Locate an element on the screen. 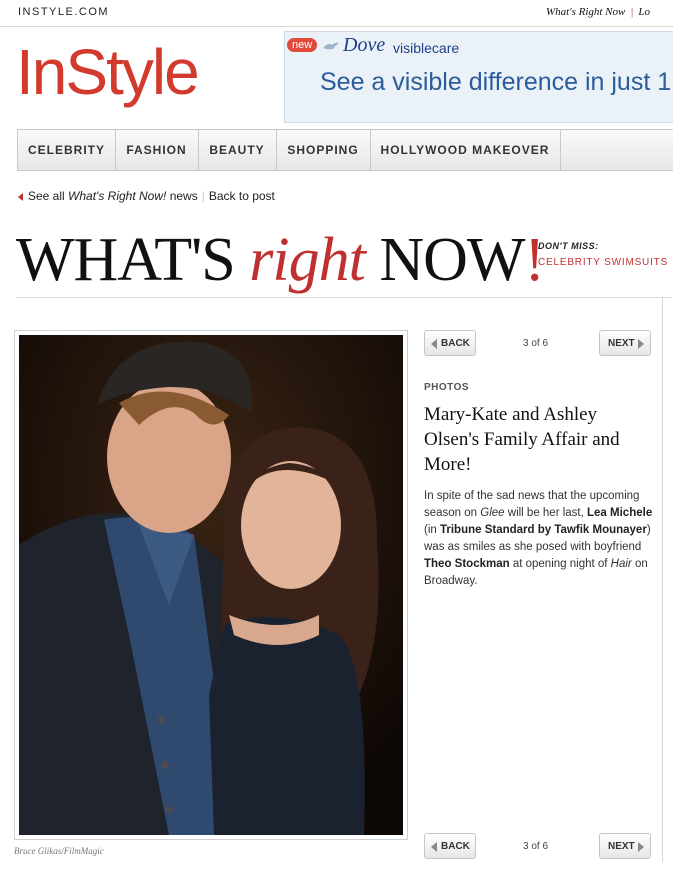  ad-brand-sub: visiblecare is located at coordinates (426, 48).